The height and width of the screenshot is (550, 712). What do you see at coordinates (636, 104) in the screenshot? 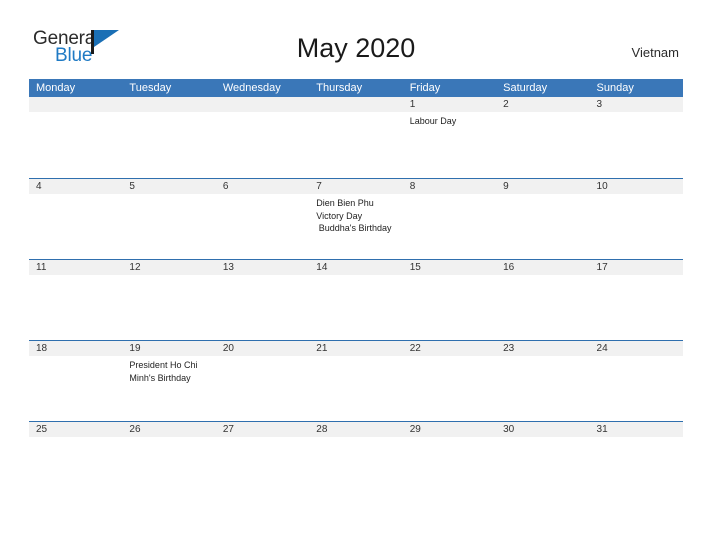
I see `day-number-3: 3` at bounding box center [636, 104].